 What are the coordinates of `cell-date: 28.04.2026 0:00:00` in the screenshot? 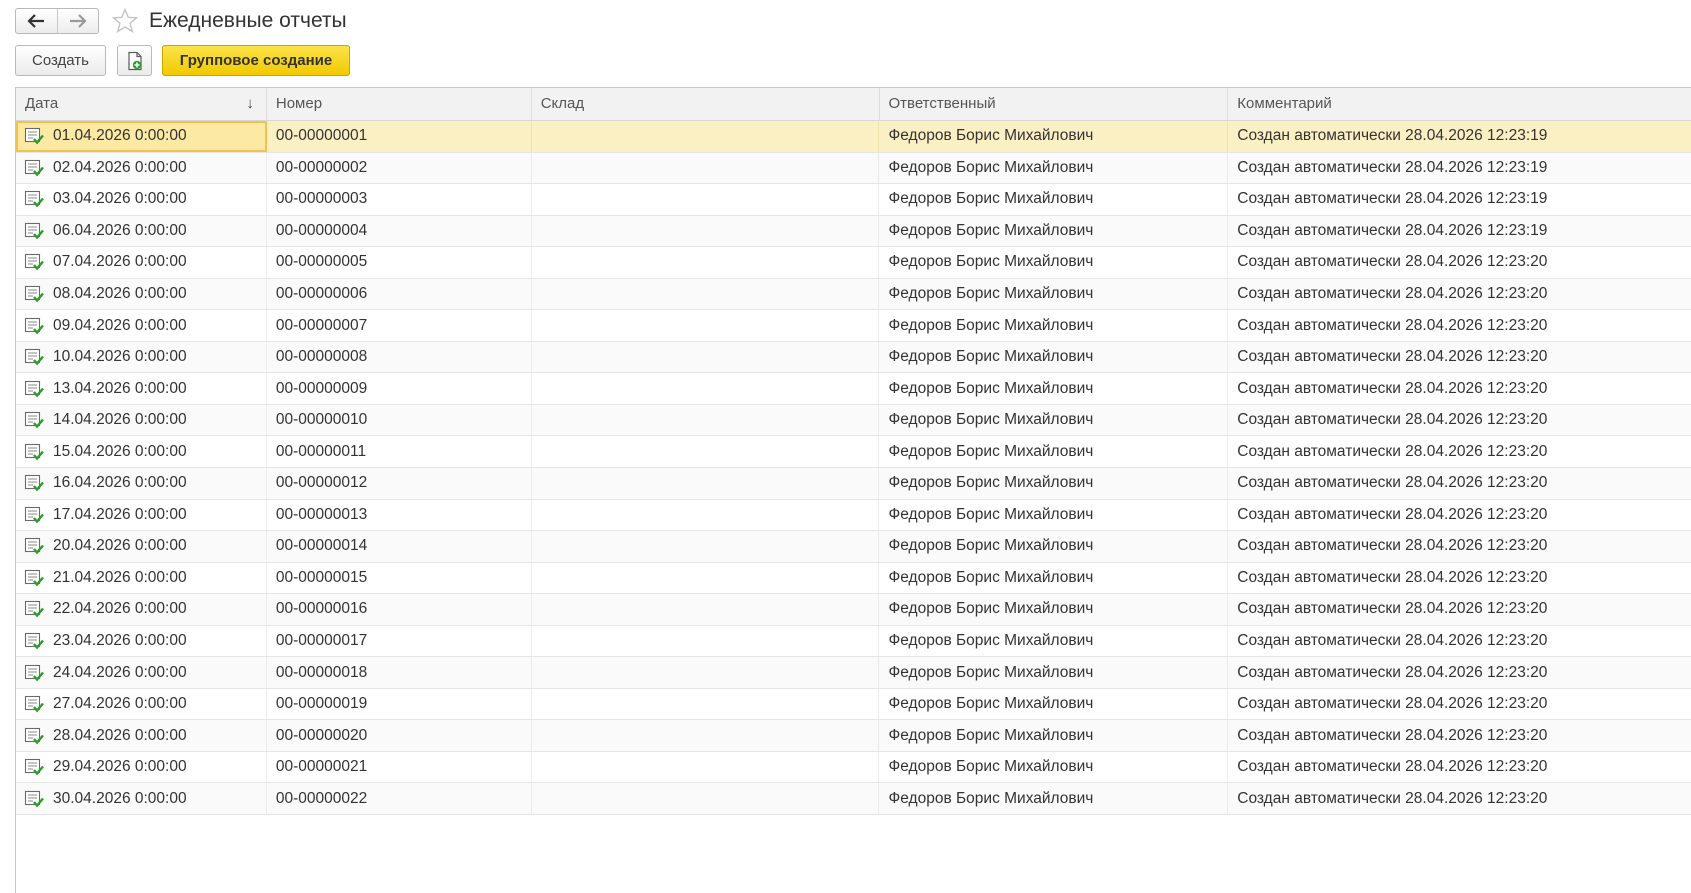 It's located at (141, 735).